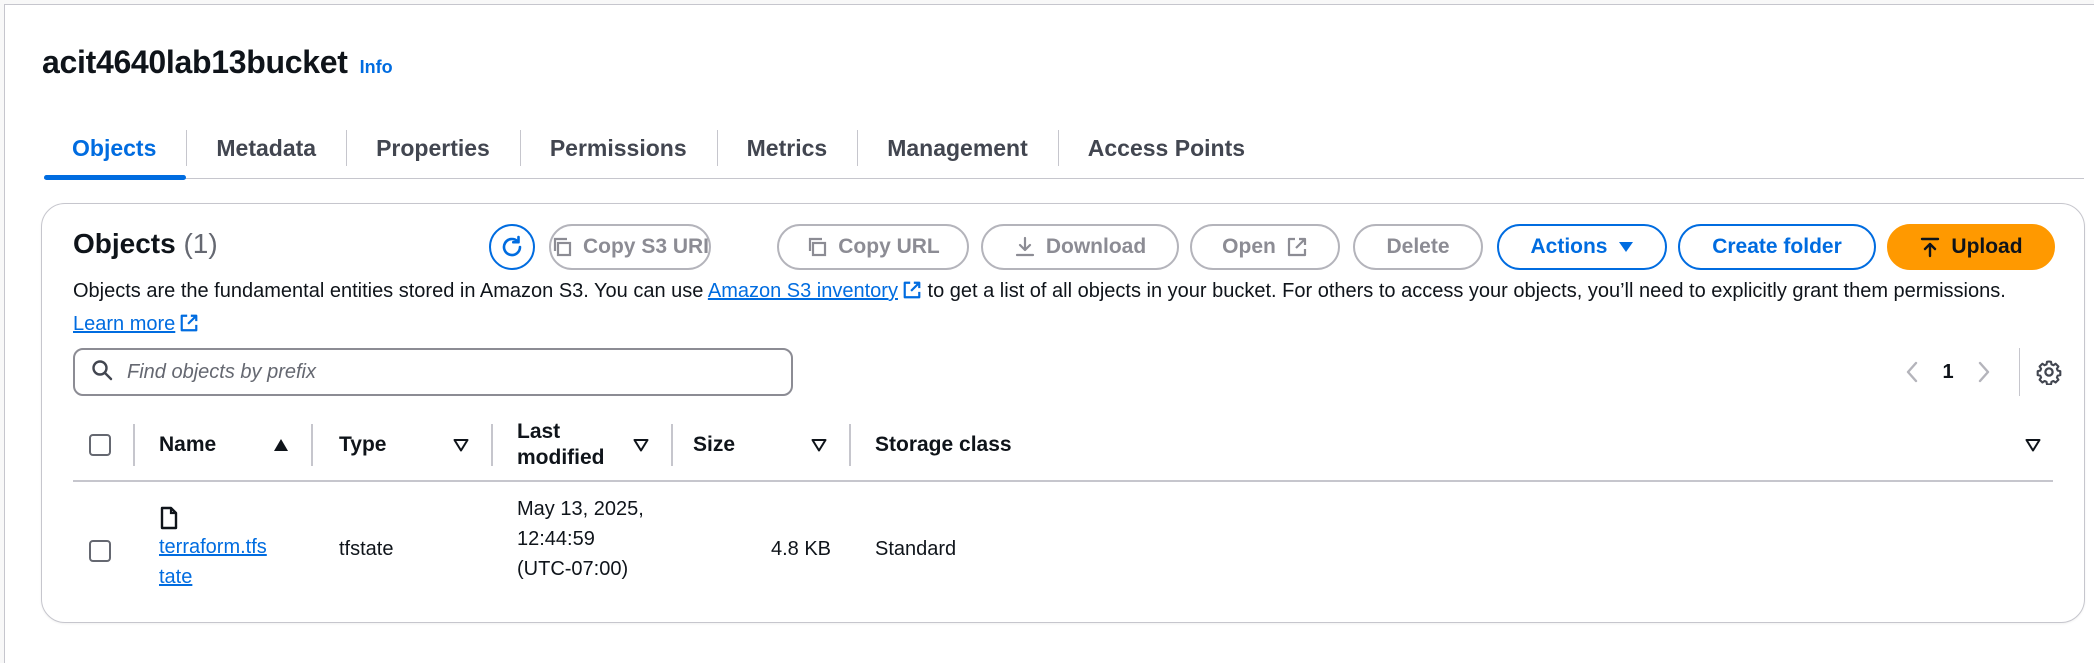 The image size is (2094, 663). I want to click on open-button: Open, so click(1265, 247).